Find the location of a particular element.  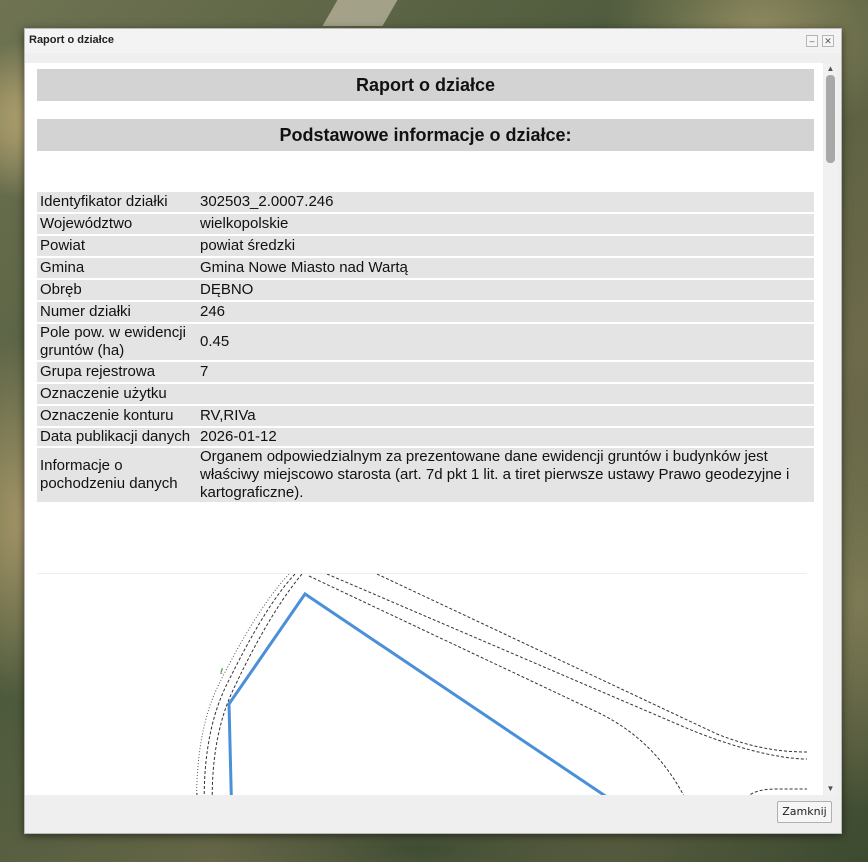

row-label: Identyfikator działki is located at coordinates (117, 202).